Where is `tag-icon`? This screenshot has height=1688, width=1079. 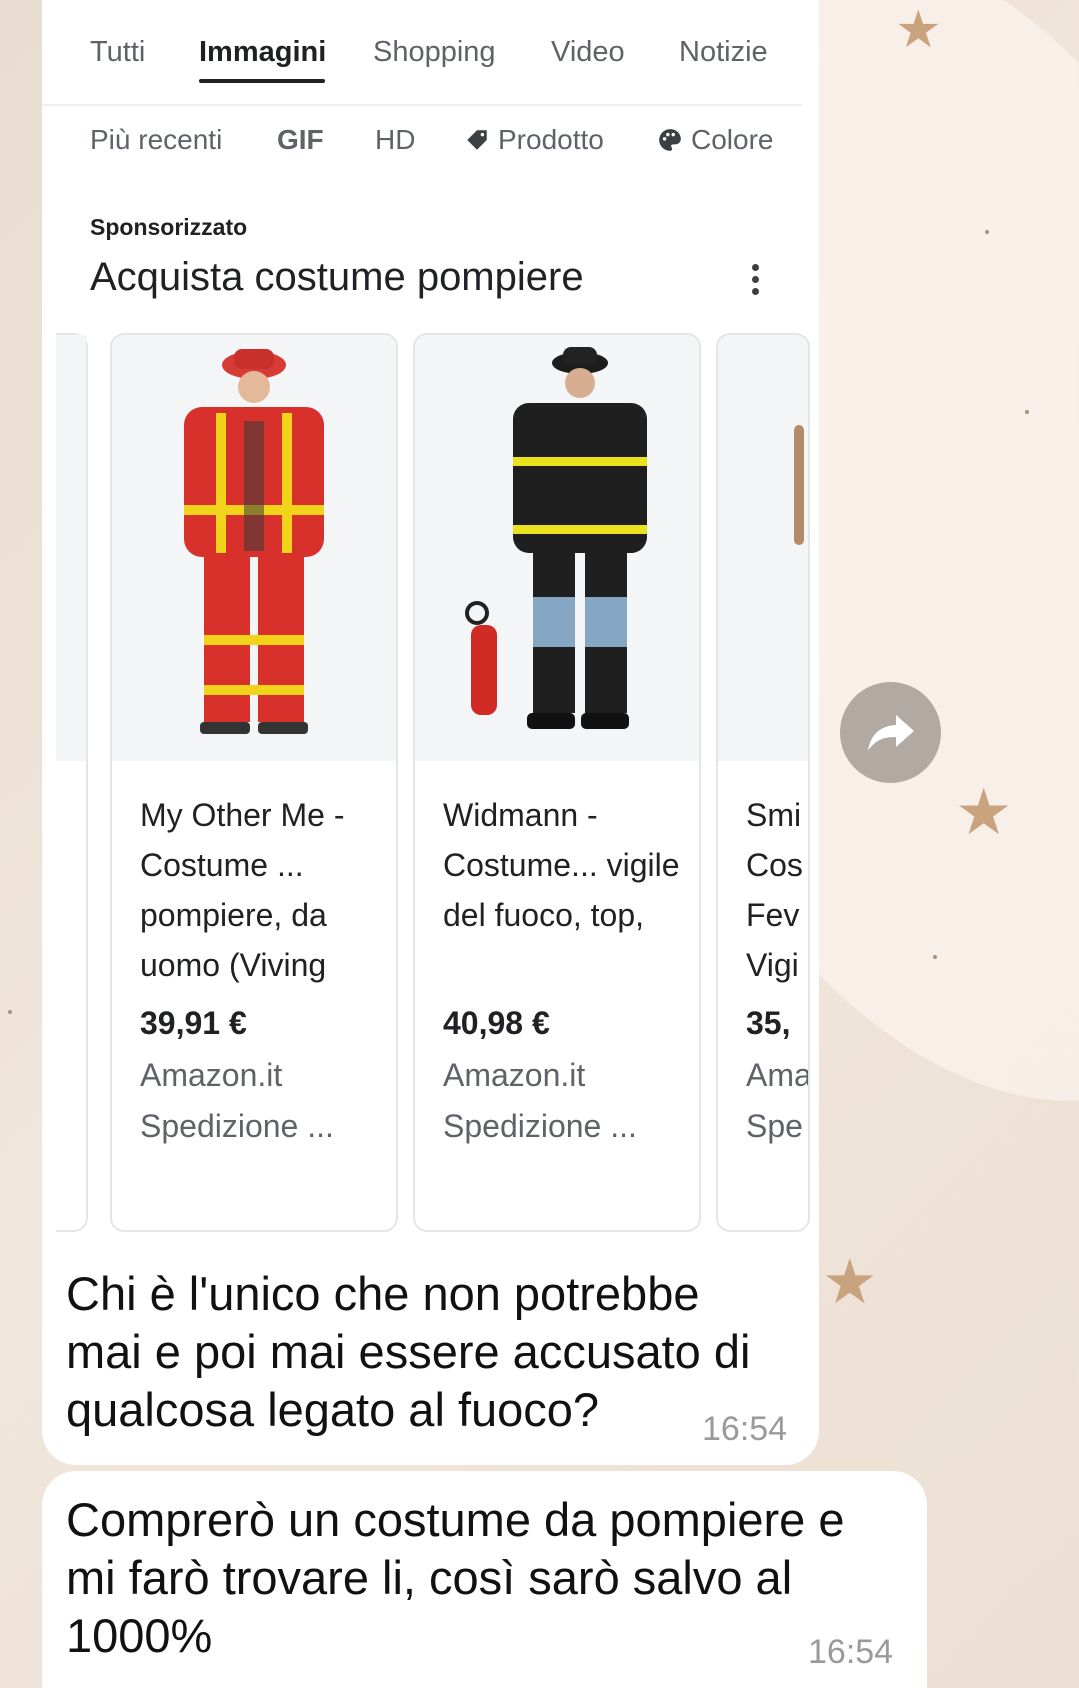 tag-icon is located at coordinates (477, 140).